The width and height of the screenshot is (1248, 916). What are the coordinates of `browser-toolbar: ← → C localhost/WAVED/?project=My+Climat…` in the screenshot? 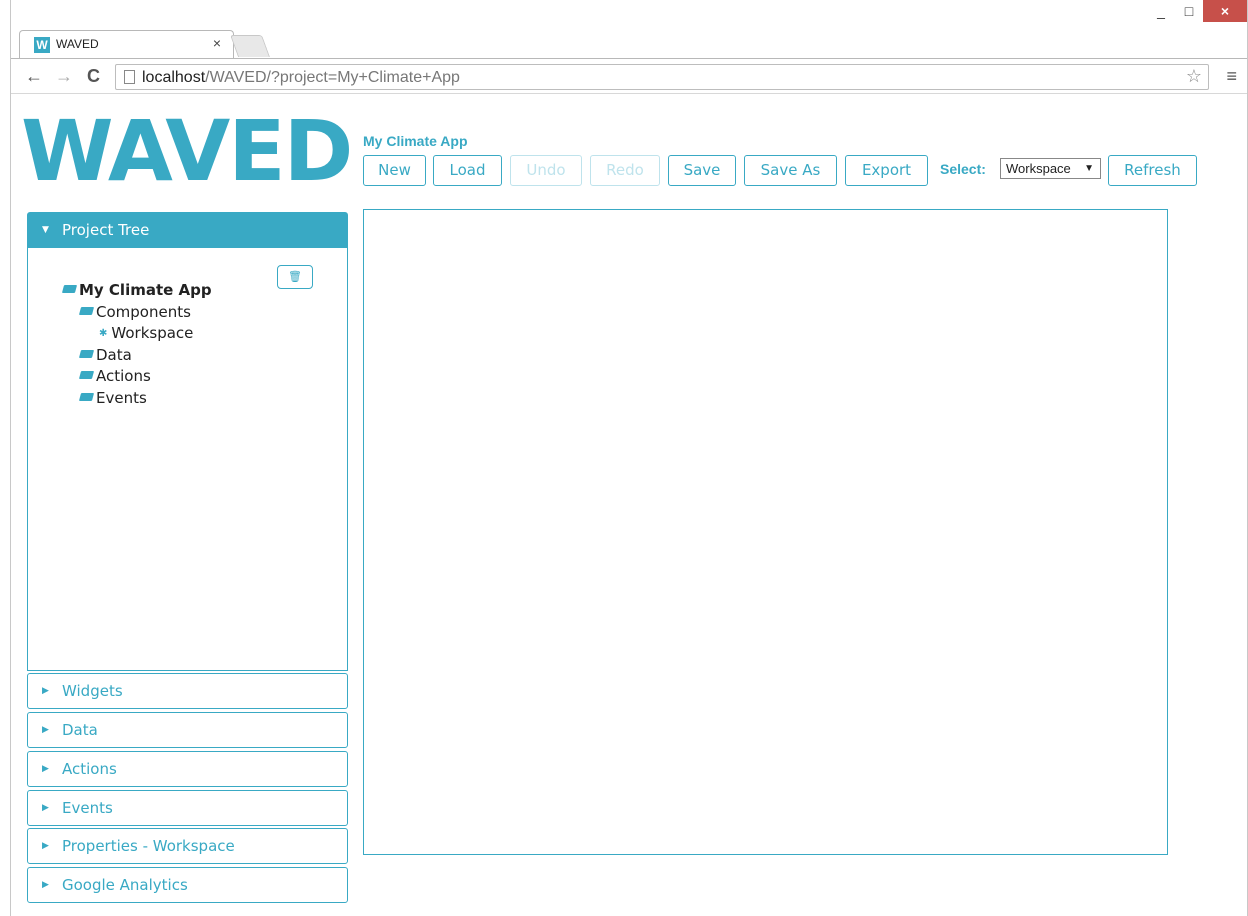 It's located at (629, 76).